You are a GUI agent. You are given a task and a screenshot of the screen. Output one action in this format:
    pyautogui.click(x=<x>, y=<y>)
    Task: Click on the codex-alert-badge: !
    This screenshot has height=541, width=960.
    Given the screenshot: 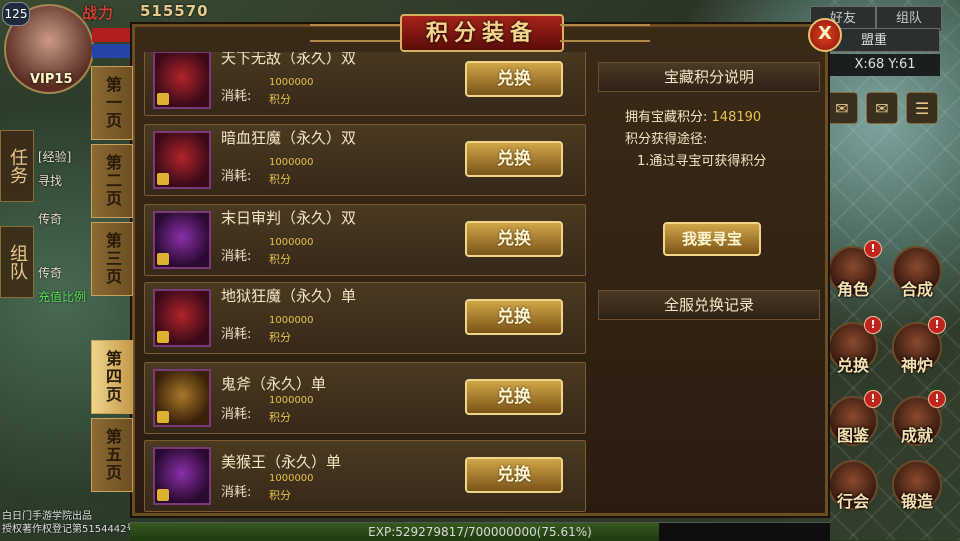 What is the action you would take?
    pyautogui.click(x=873, y=399)
    